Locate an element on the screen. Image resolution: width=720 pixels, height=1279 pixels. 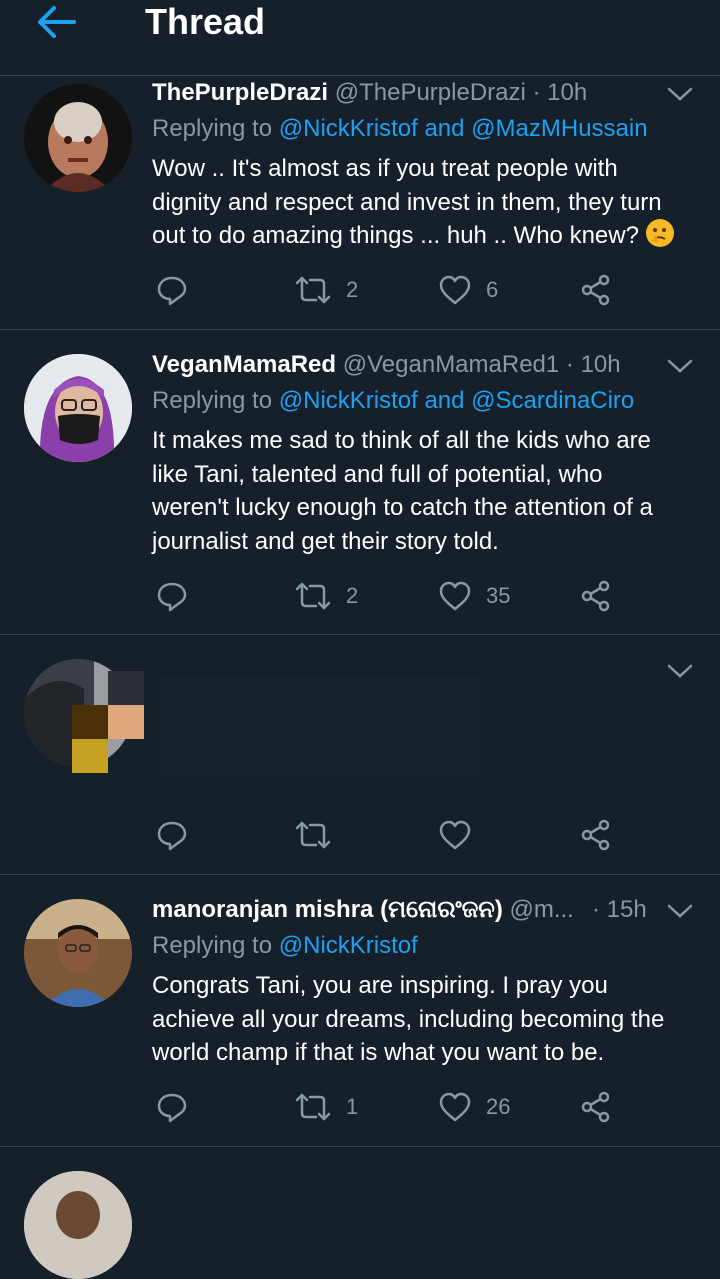
like-count: 35 is located at coordinates (498, 595).